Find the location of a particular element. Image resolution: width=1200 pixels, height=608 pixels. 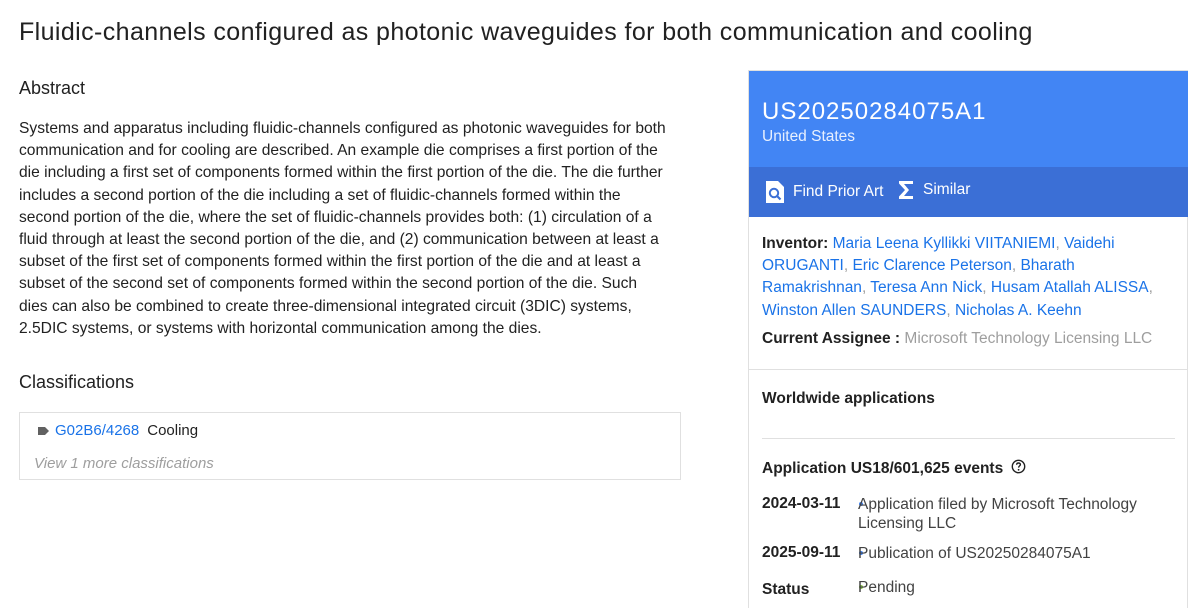

similar-label: Similar is located at coordinates (947, 189).